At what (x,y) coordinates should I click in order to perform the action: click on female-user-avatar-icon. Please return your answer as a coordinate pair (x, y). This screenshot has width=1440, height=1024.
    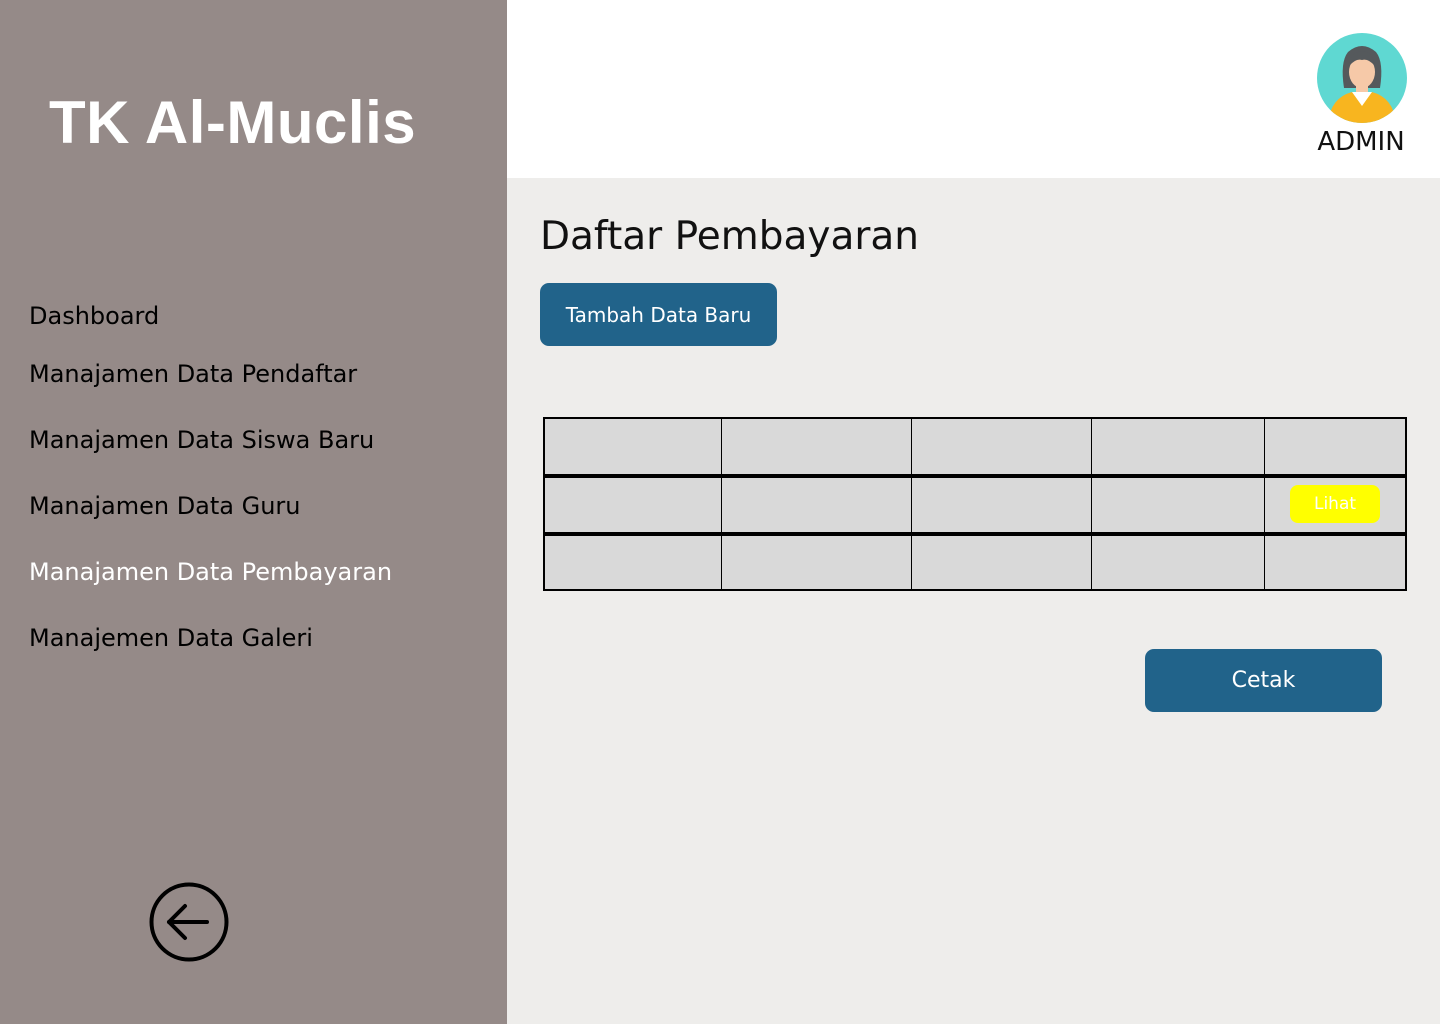
    Looking at the image, I should click on (1362, 78).